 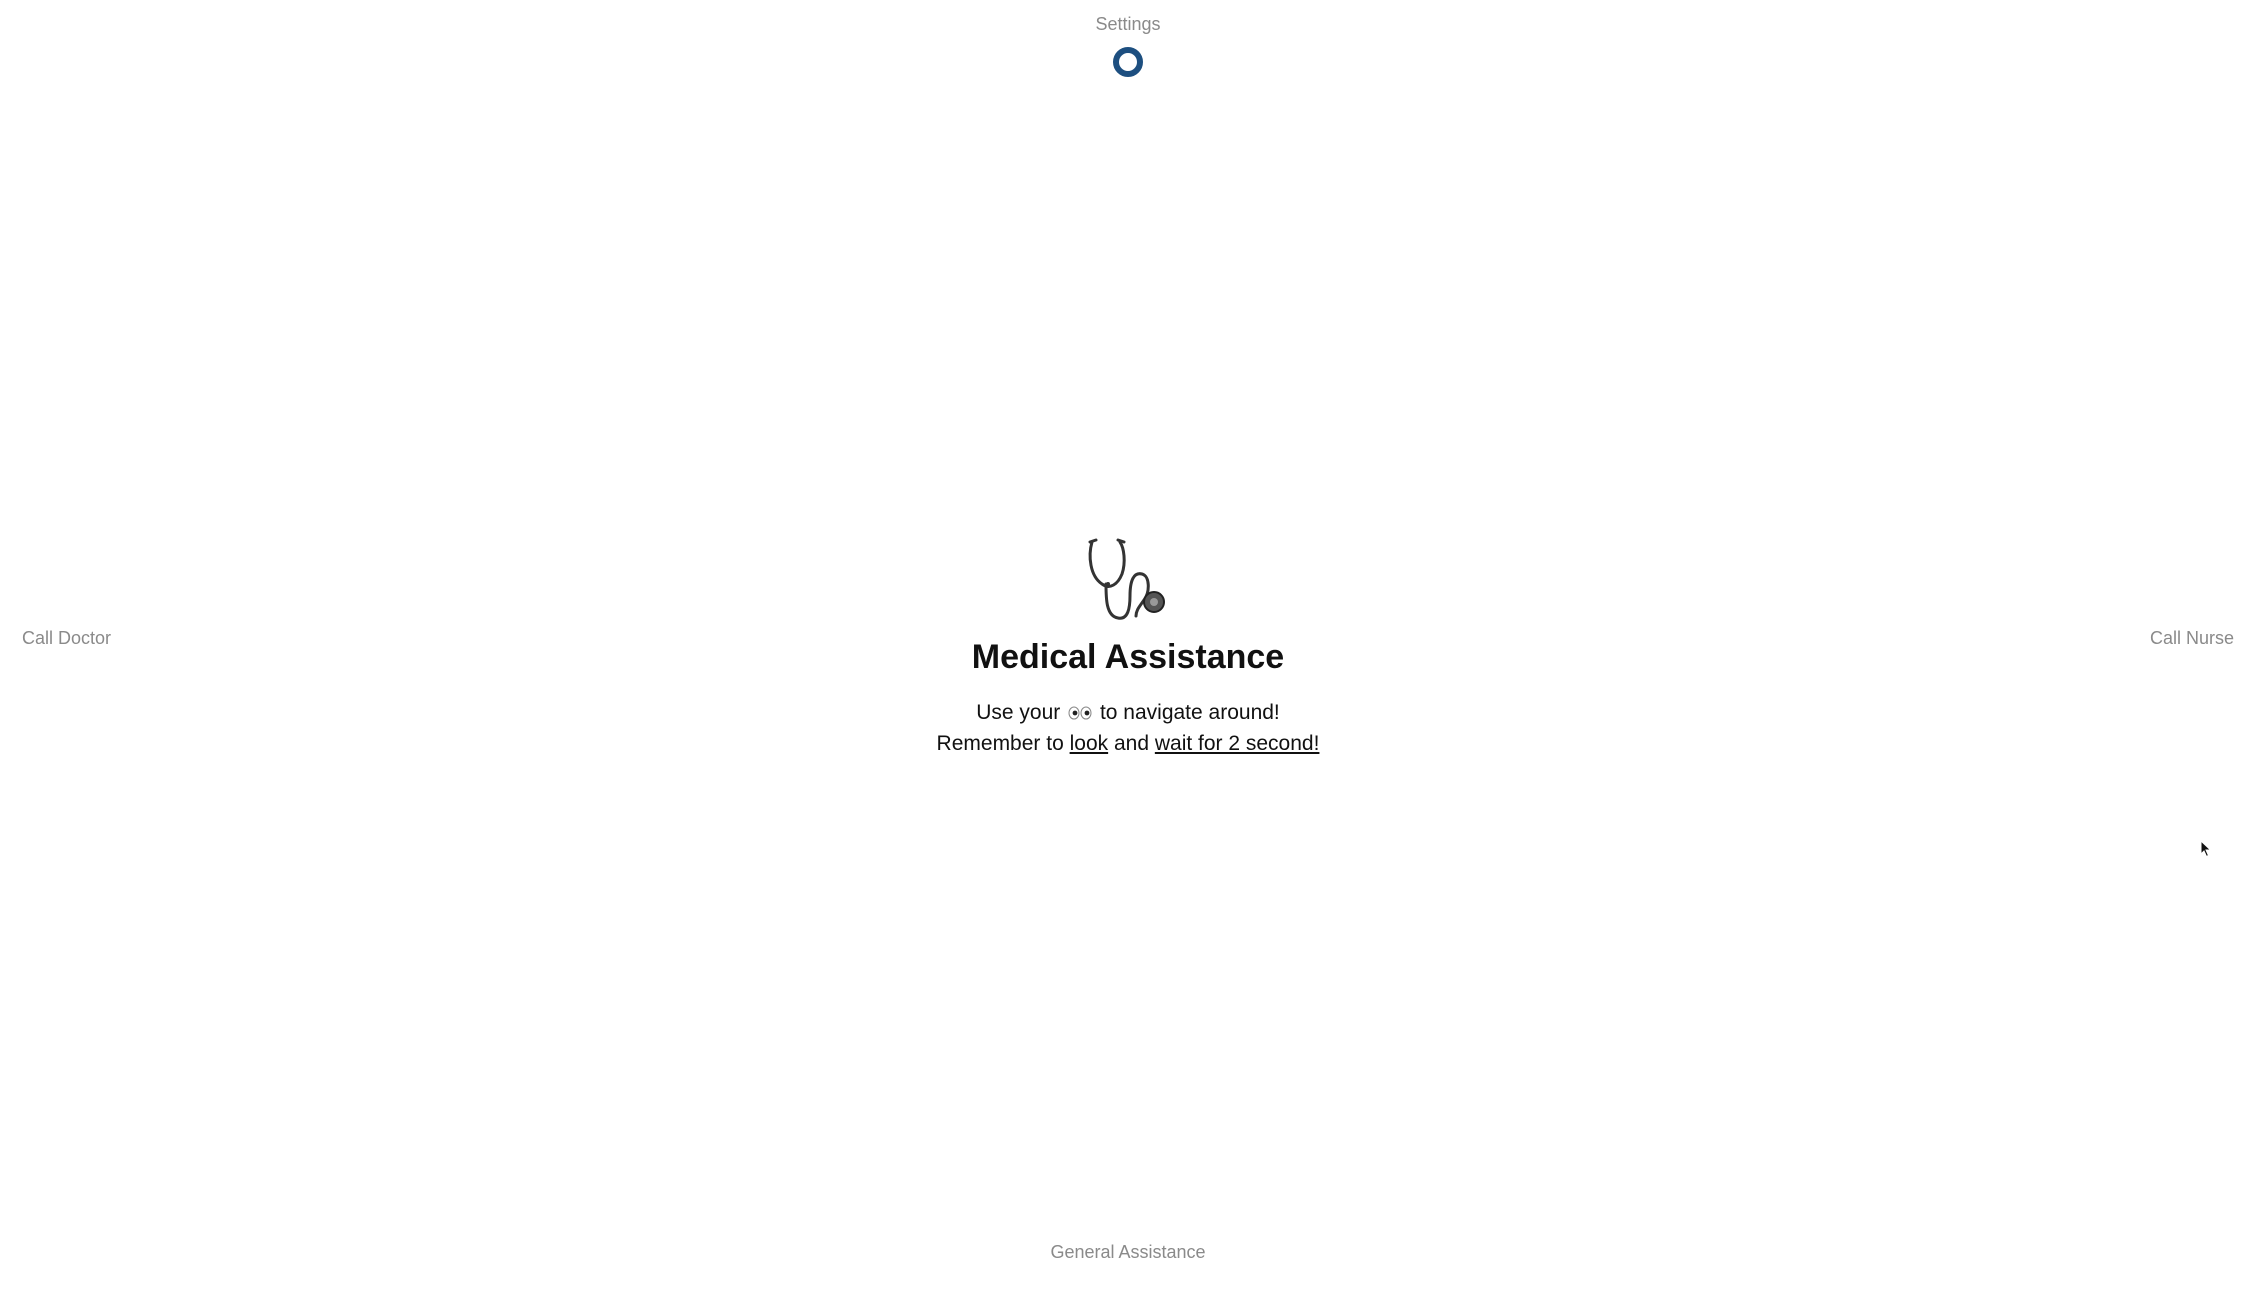 What do you see at coordinates (1089, 743) in the screenshot?
I see `look-emphasis: look` at bounding box center [1089, 743].